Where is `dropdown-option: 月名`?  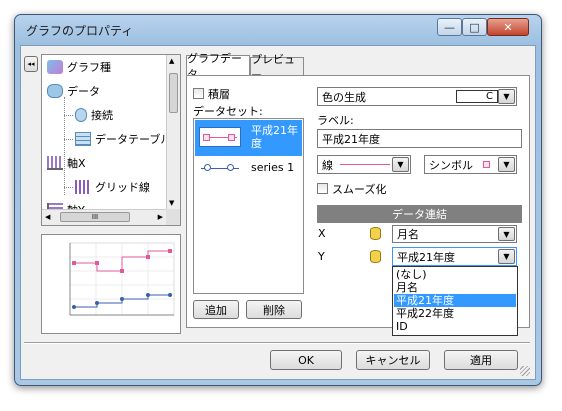
dropdown-option: 月名 is located at coordinates (455, 287).